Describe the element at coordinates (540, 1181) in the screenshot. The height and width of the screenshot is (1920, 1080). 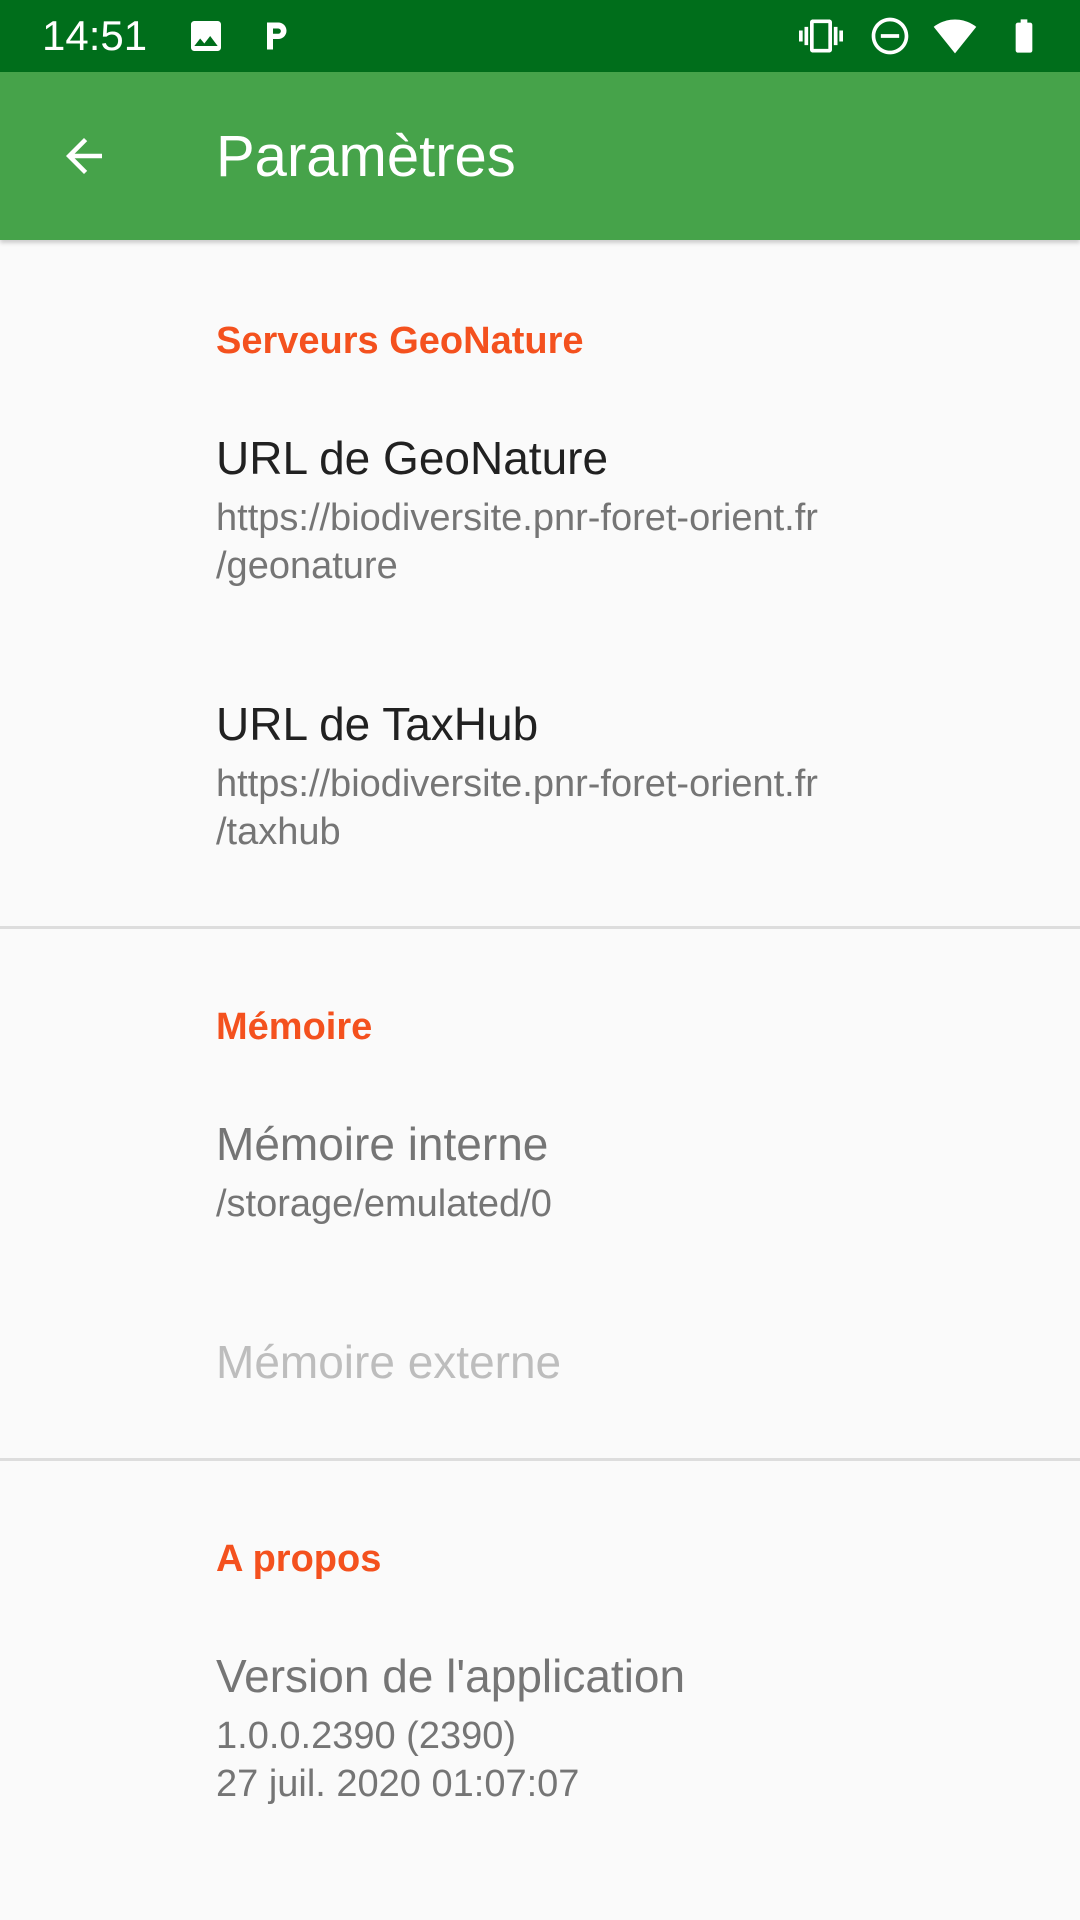
I see `pref-internal-memory: Mémoire interne /storage/emulated/0` at that location.